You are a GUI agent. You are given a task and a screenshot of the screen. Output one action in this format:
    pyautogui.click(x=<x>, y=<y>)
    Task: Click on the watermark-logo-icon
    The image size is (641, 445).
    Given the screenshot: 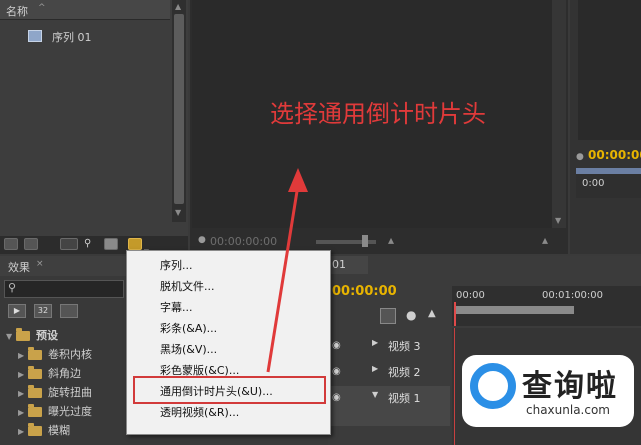 What is the action you would take?
    pyautogui.click(x=493, y=386)
    